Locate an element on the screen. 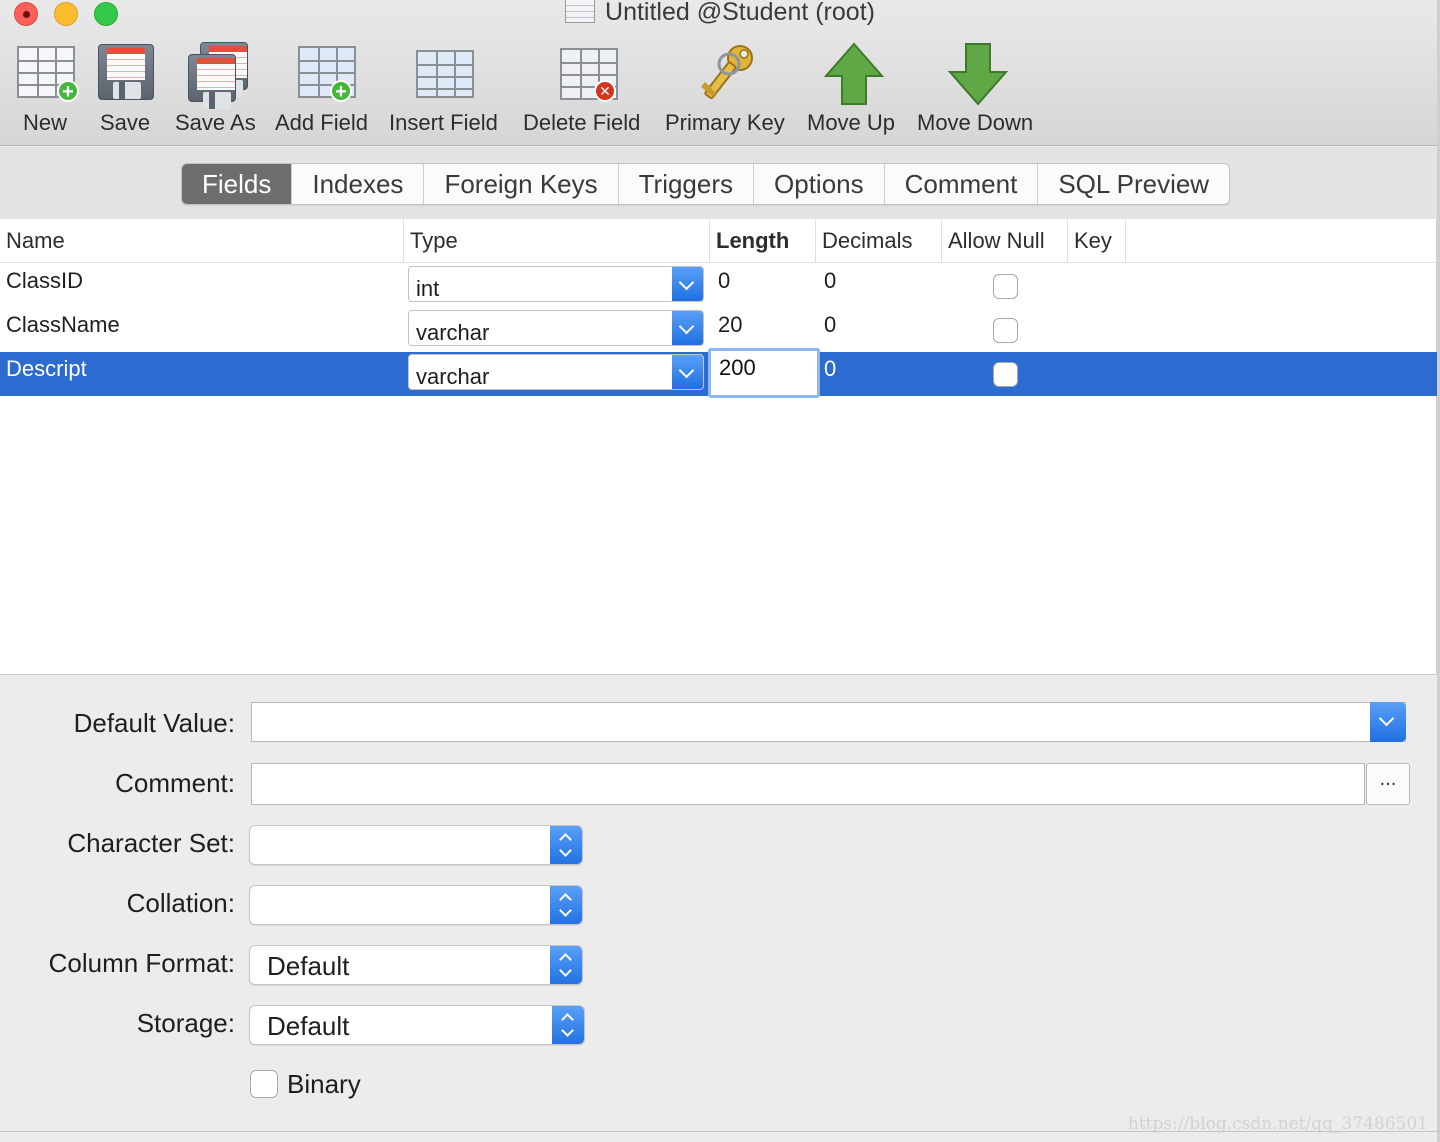  arrow-down-icon is located at coordinates (978, 74).